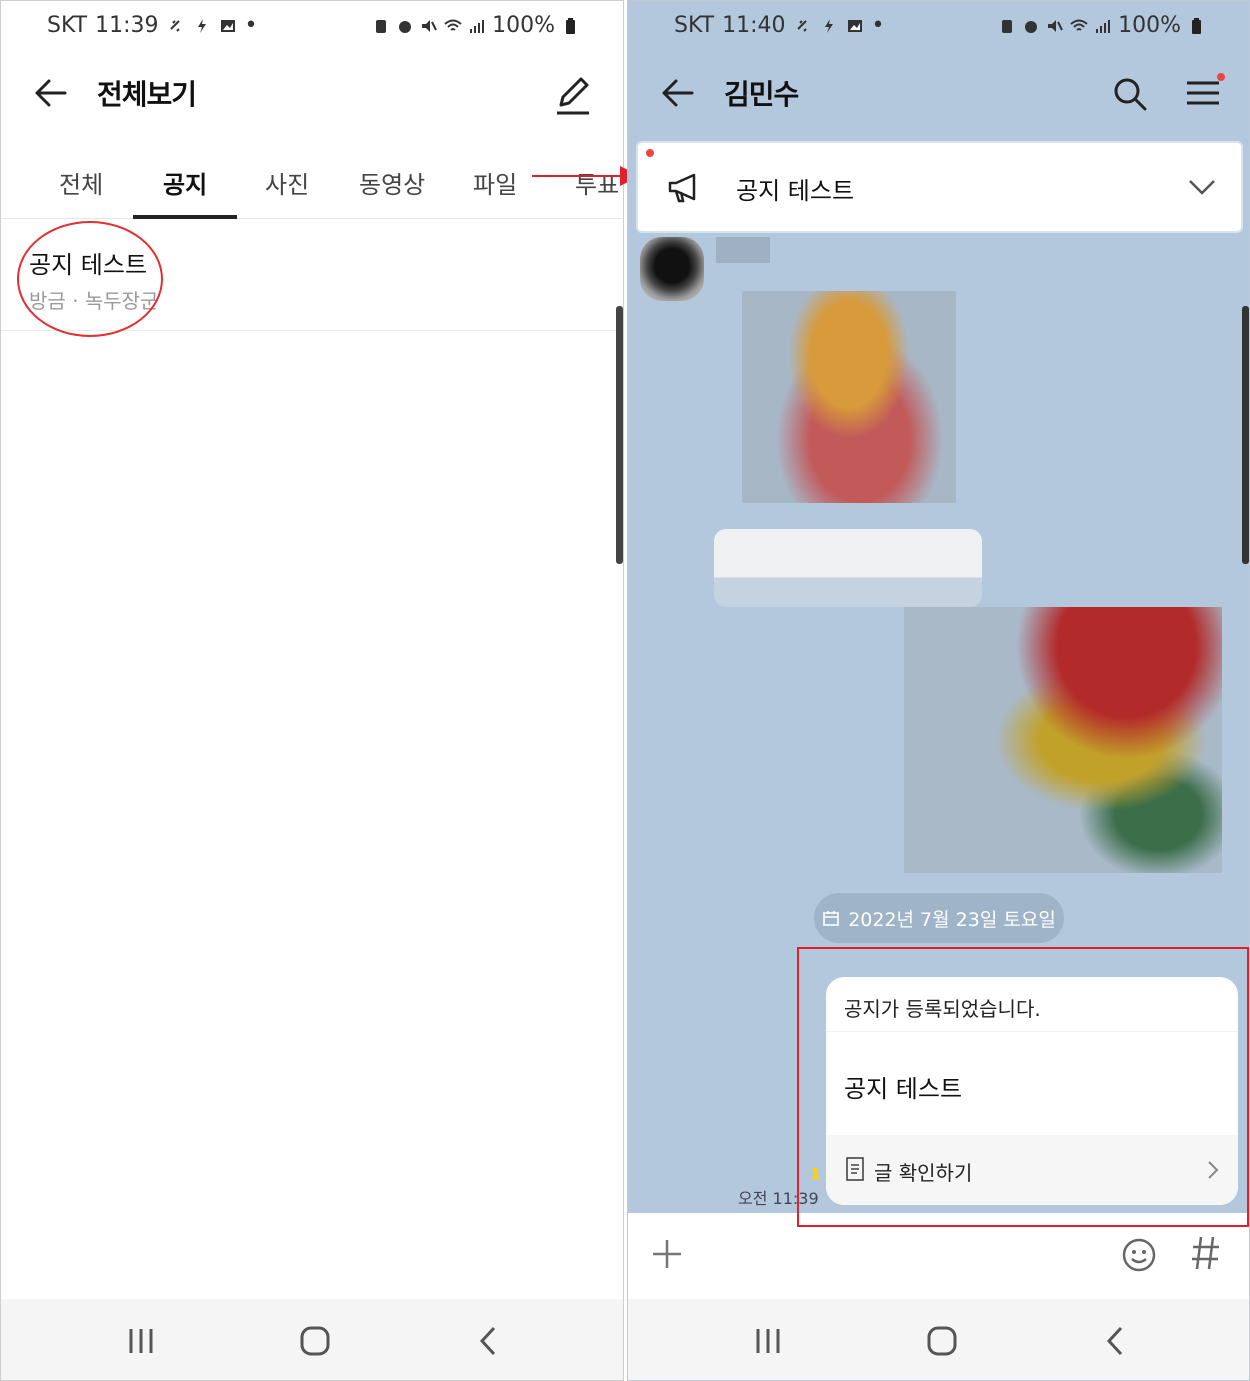 This screenshot has height=1381, width=1250. I want to click on blurred-image-sent, so click(1063, 740).